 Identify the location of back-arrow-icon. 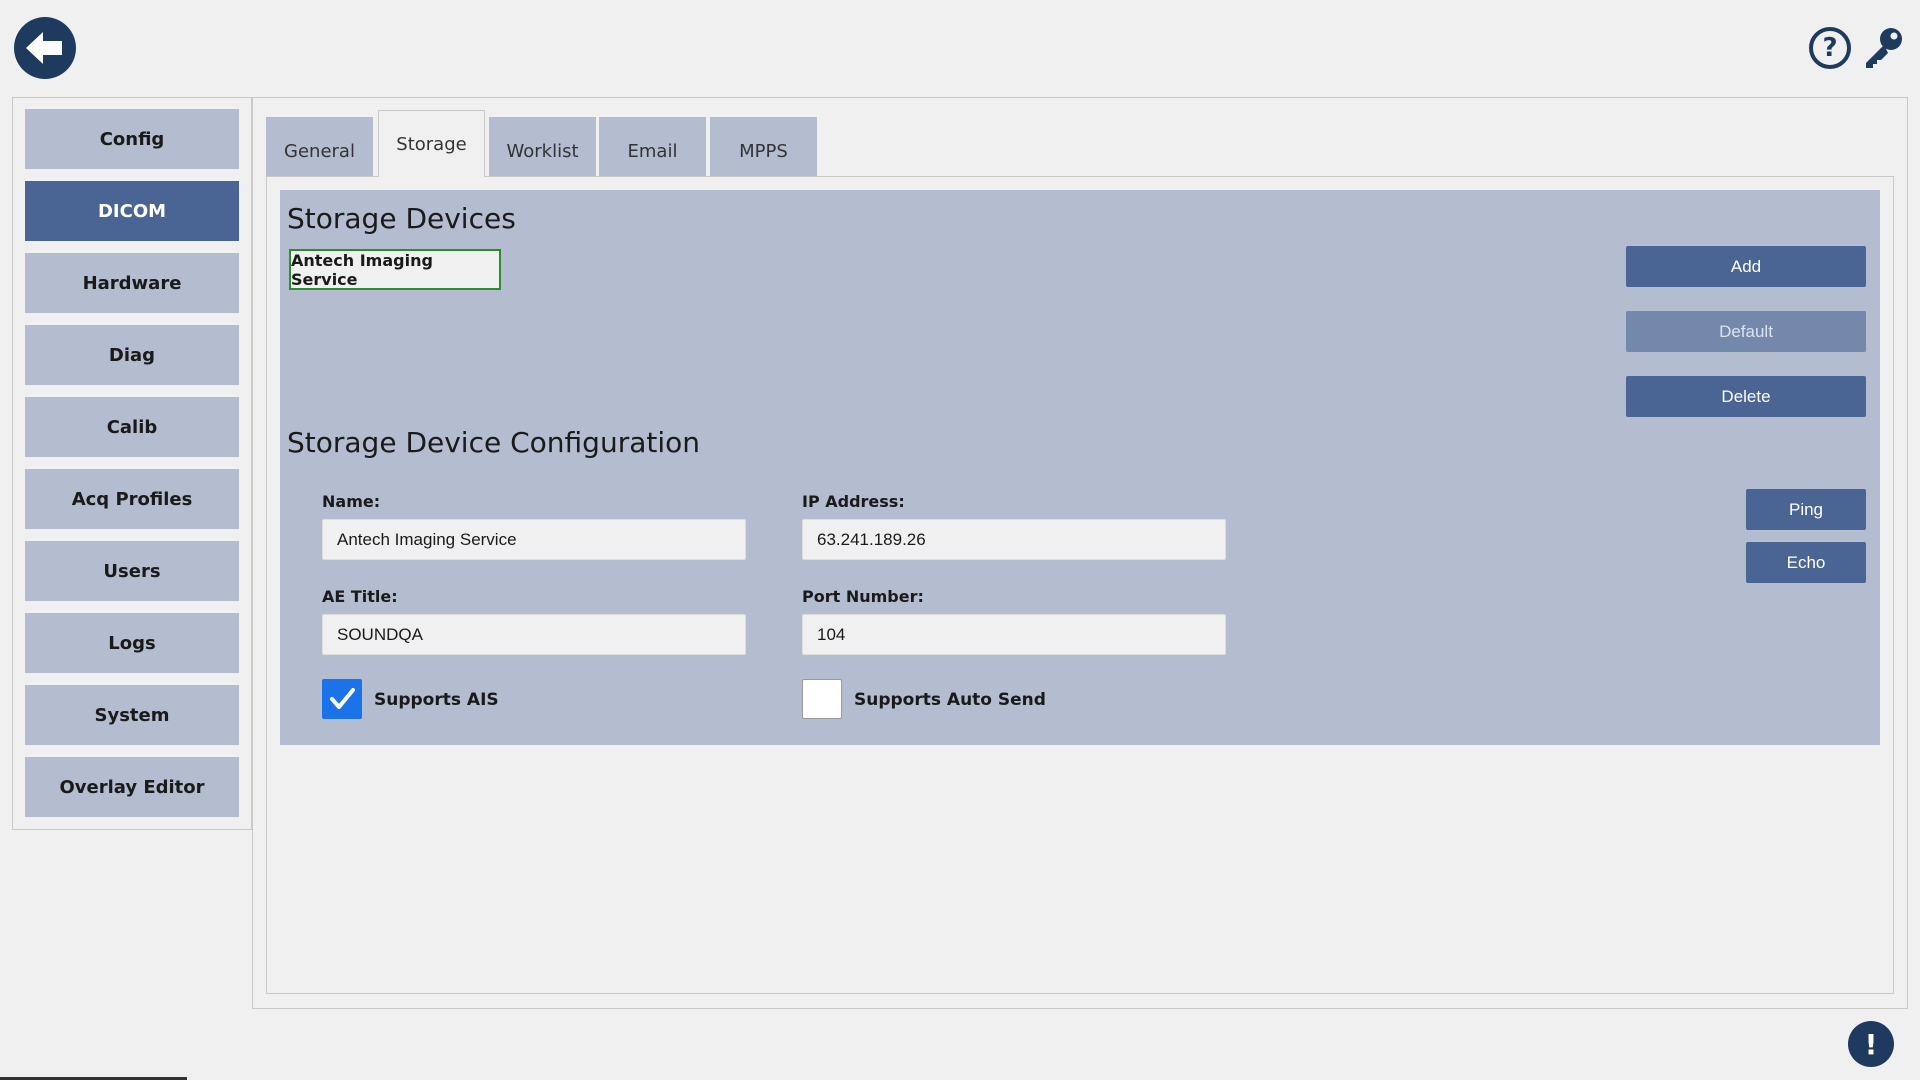
(44, 48).